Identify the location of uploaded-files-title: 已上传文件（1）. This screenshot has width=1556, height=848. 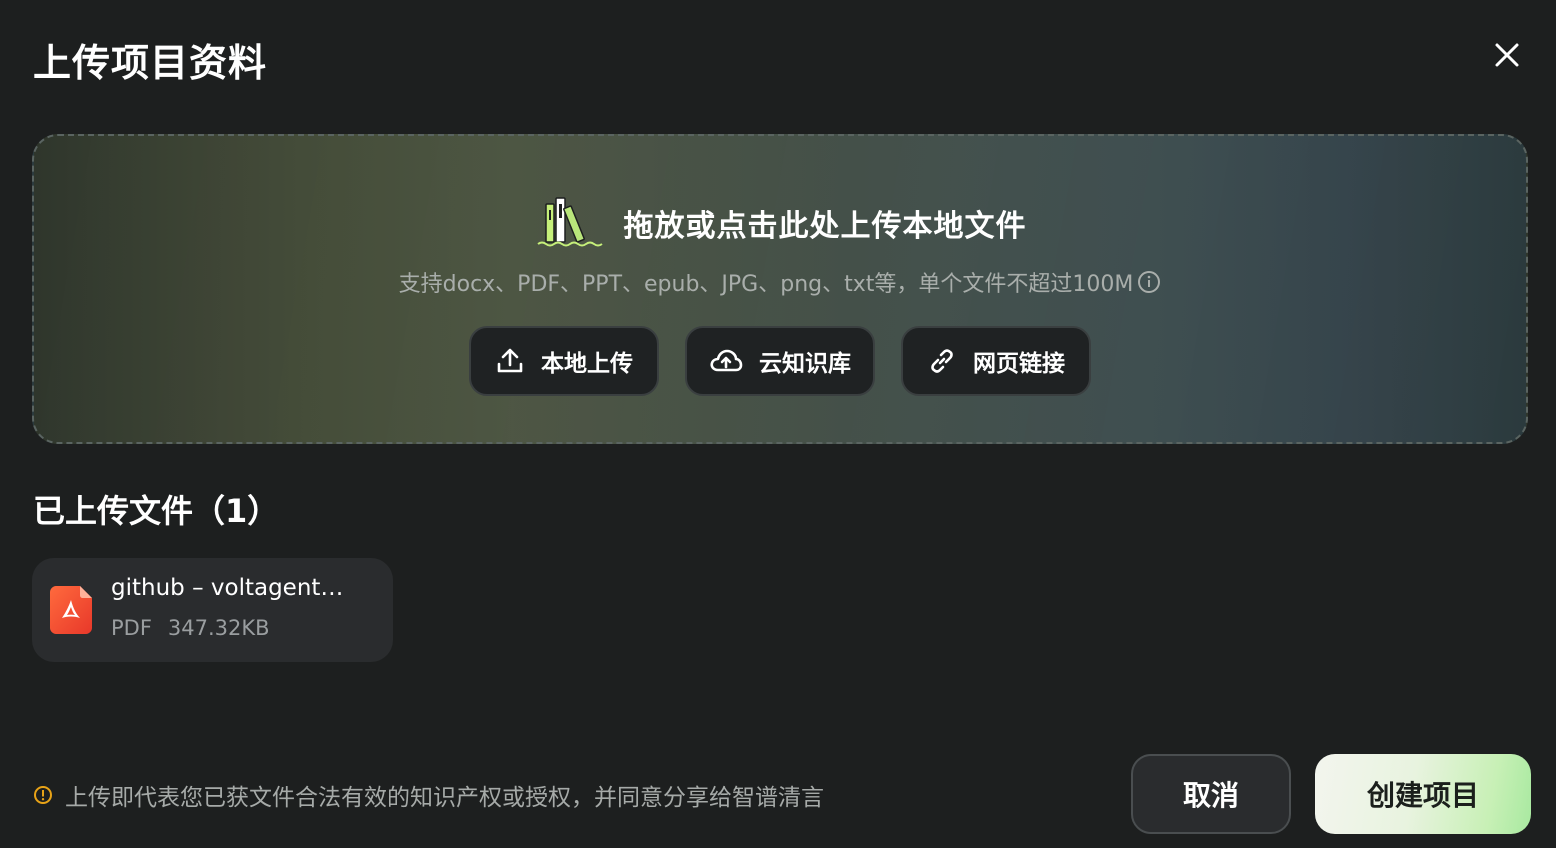
(156, 511).